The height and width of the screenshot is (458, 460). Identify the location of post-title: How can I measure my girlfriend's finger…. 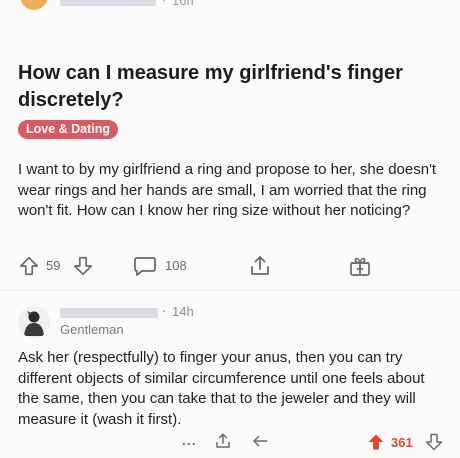
(228, 87).